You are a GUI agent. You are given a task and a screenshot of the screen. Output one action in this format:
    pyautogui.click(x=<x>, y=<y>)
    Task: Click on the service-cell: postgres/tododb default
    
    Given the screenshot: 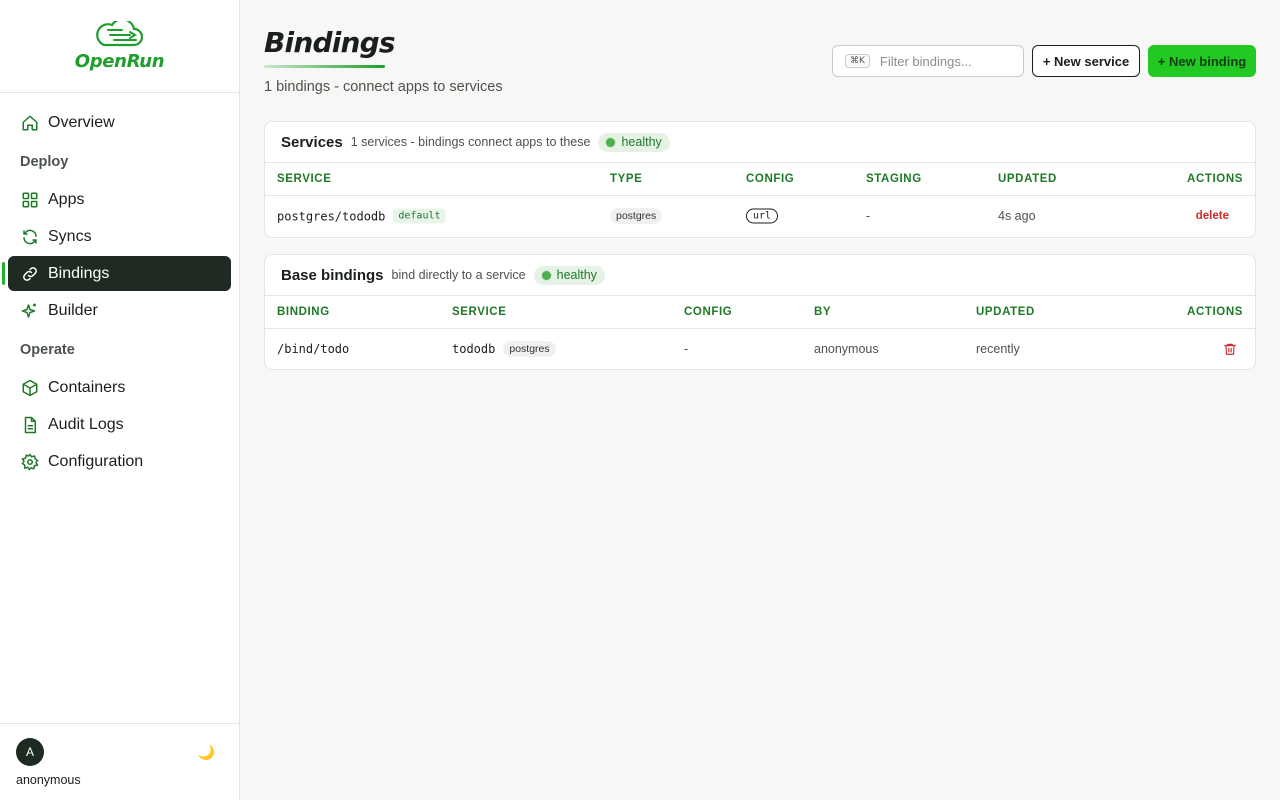 What is the action you would take?
    pyautogui.click(x=361, y=216)
    